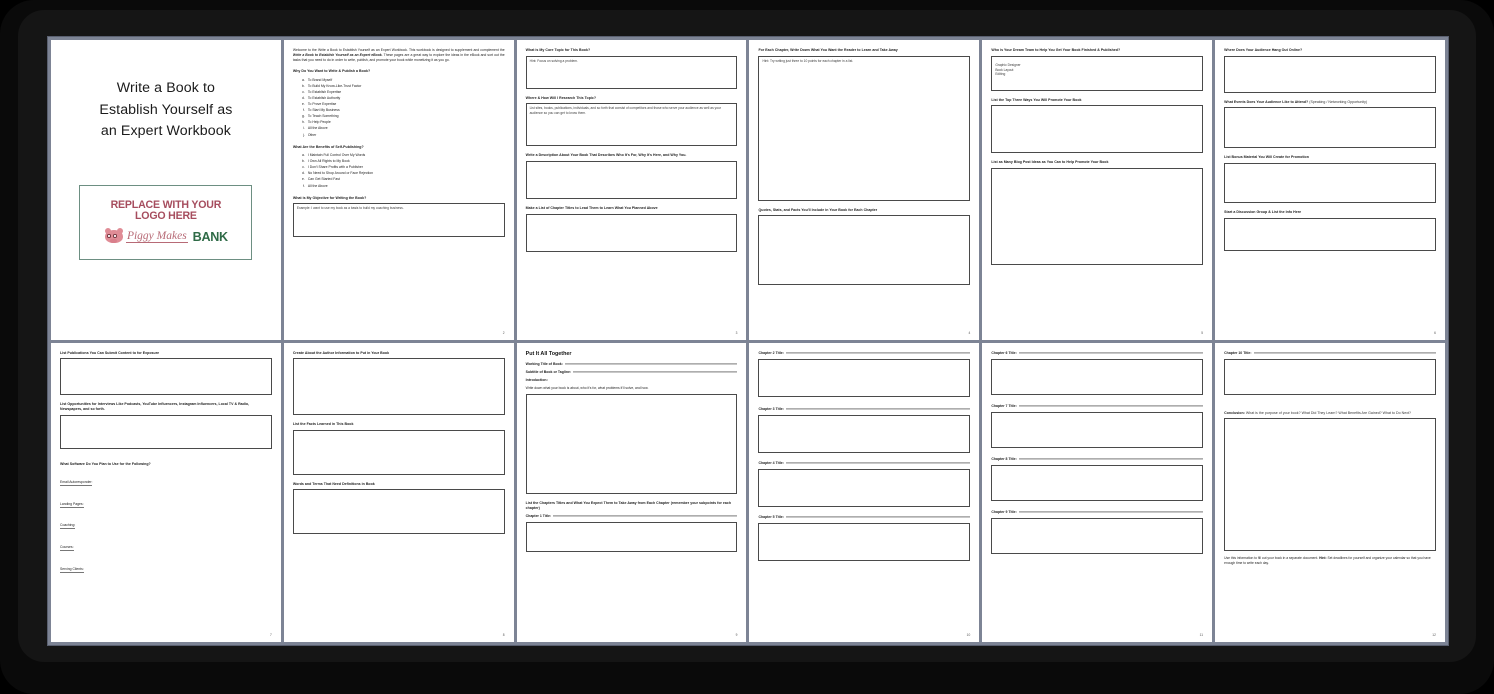 The width and height of the screenshot is (1494, 694). I want to click on field-chapter-5-title: Chapter 5 Title:, so click(864, 517).